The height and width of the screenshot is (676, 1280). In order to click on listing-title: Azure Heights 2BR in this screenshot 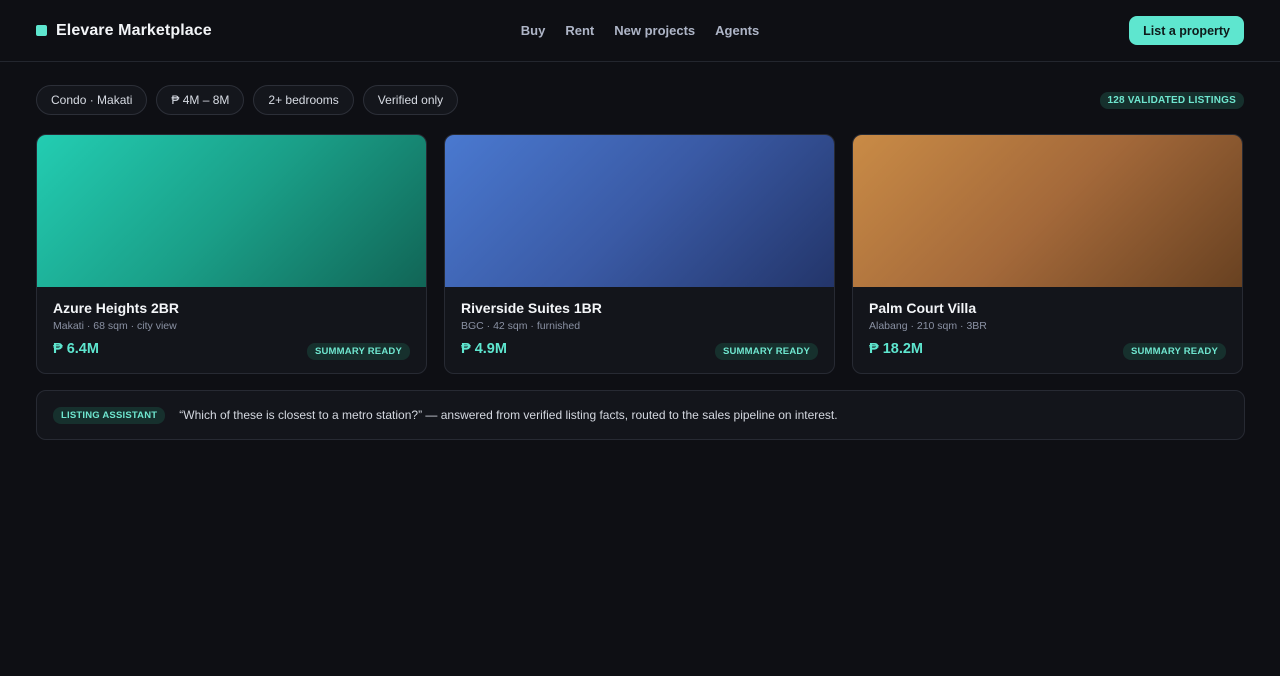, I will do `click(116, 308)`.